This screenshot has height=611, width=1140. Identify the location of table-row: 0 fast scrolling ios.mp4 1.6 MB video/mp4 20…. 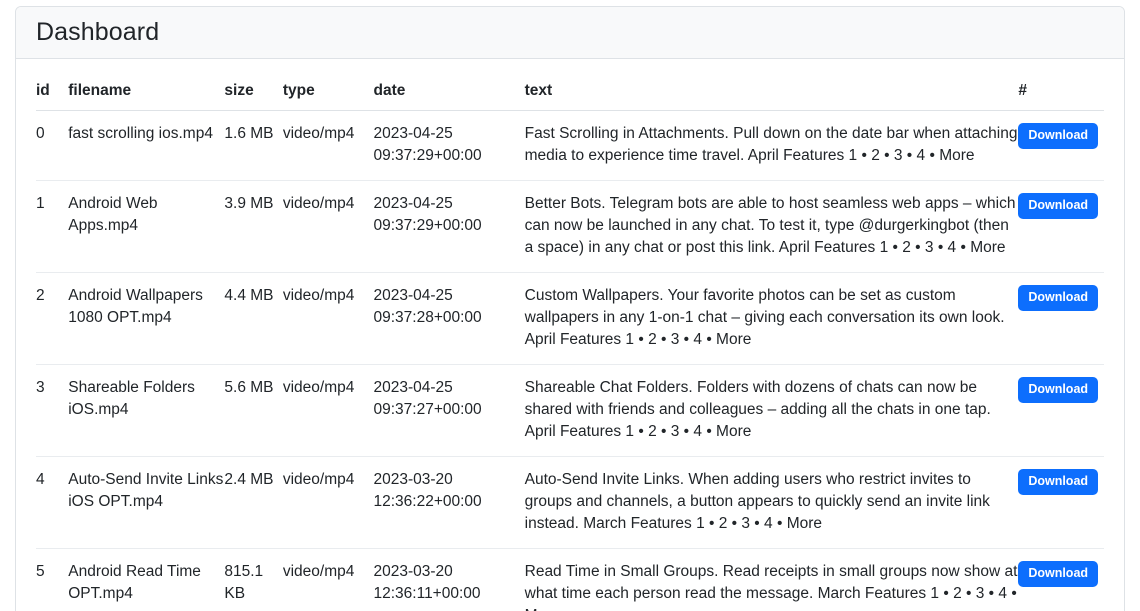
(570, 146).